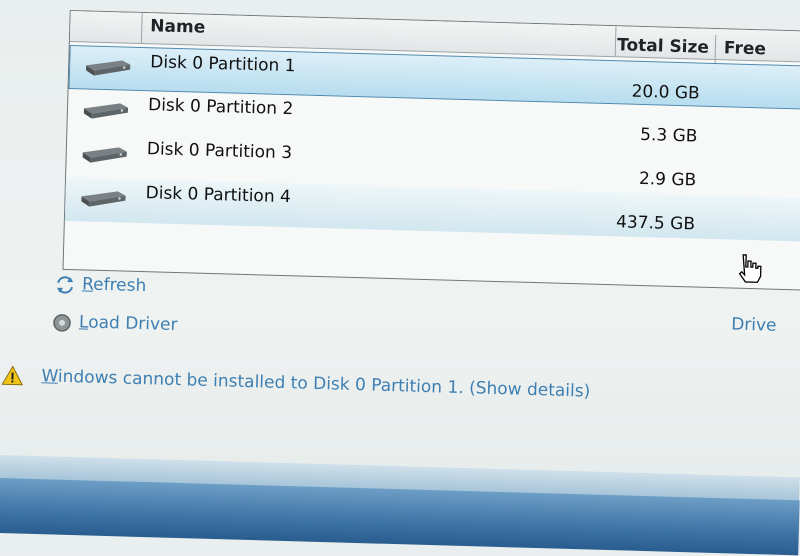 This screenshot has width=800, height=556. What do you see at coordinates (62, 323) in the screenshot?
I see `load-driver-icon` at bounding box center [62, 323].